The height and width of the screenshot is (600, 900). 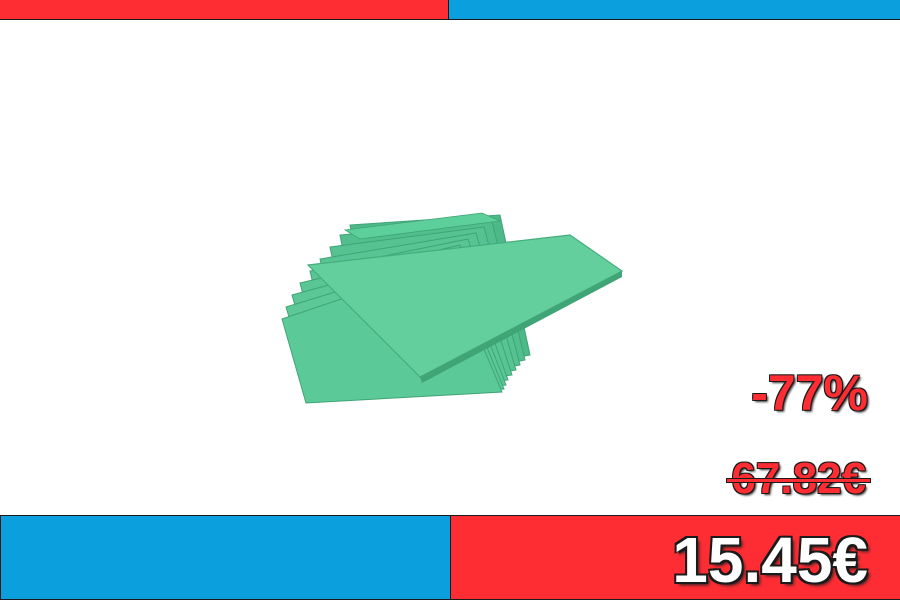 I want to click on paper-sheets-stack, so click(x=452, y=308).